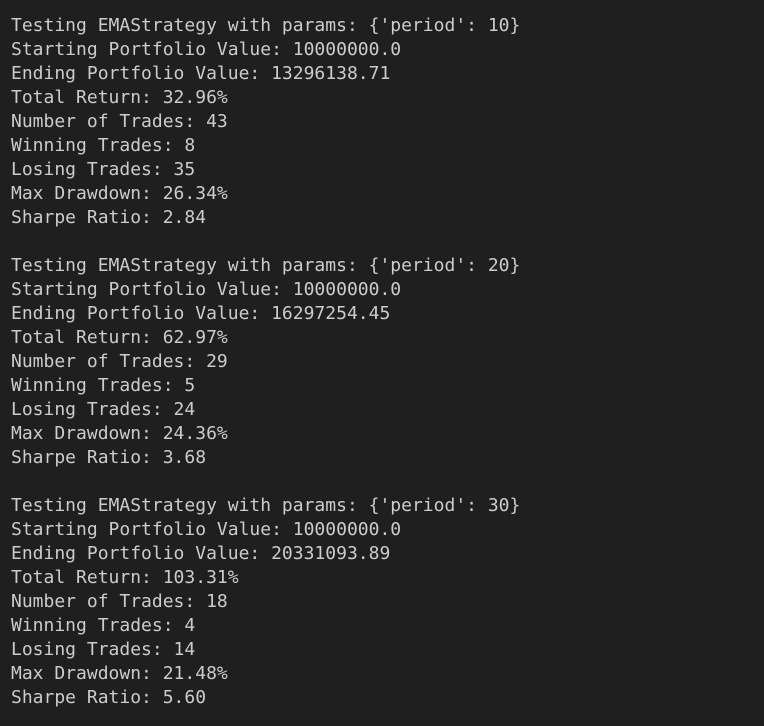 This screenshot has width=764, height=726. Describe the element at coordinates (201, 553) in the screenshot. I see `terminal-line: Ending Portfolio Value: 20331093.89` at that location.